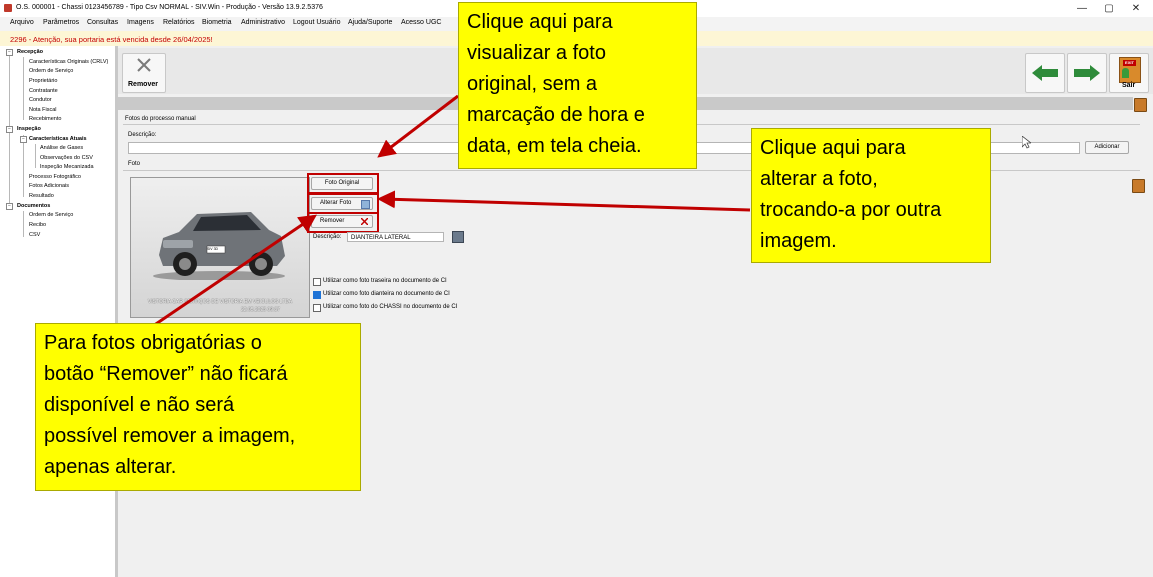  Describe the element at coordinates (153, 343) in the screenshot. I see `callout-line: Para fotos obrigatórias o` at that location.